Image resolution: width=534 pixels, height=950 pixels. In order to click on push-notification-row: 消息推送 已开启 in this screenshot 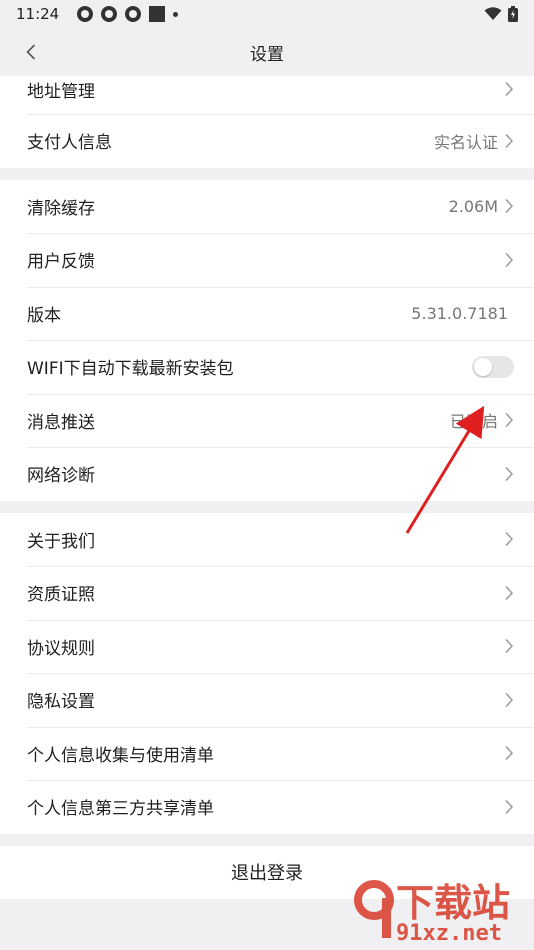, I will do `click(267, 420)`.